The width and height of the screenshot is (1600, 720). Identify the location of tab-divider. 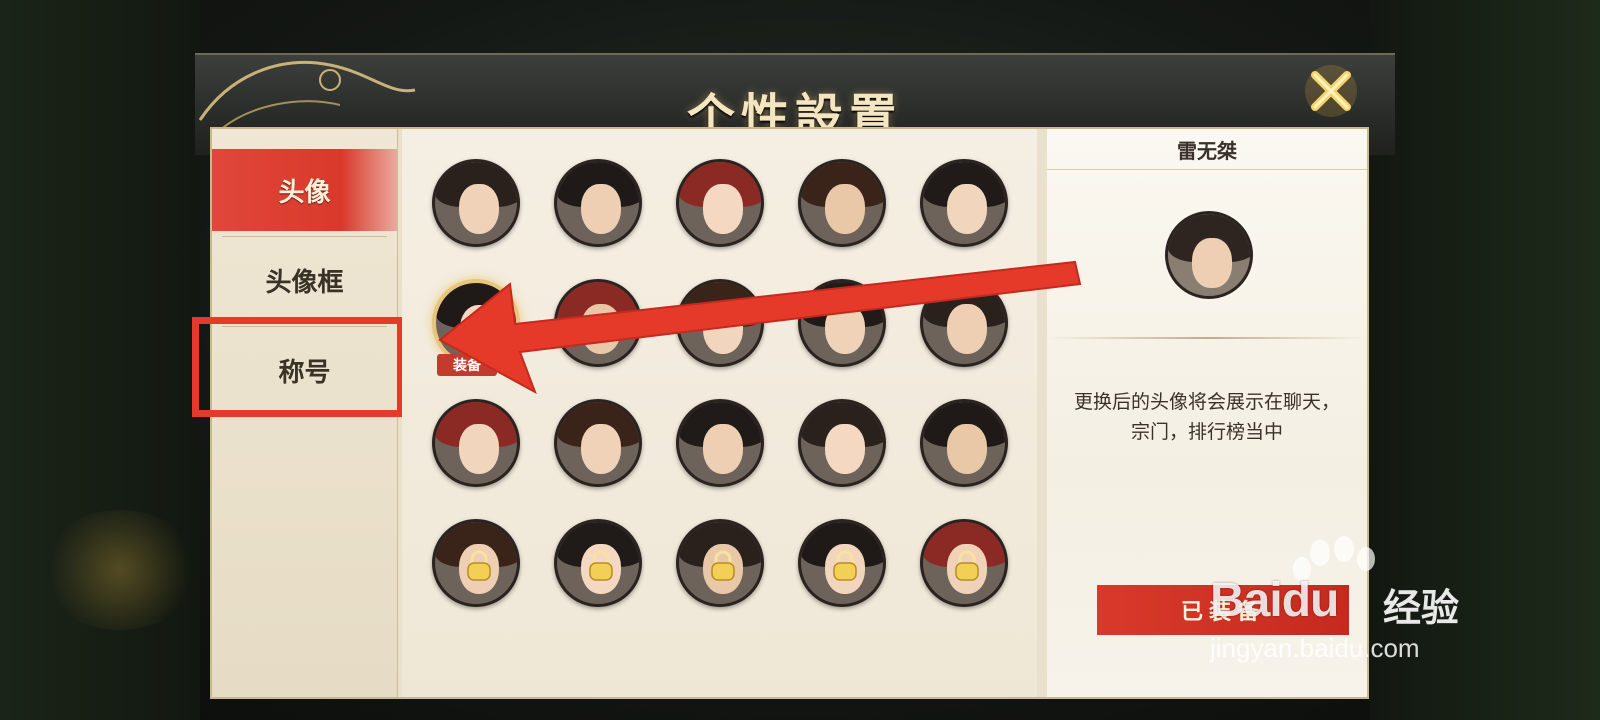
(304, 236).